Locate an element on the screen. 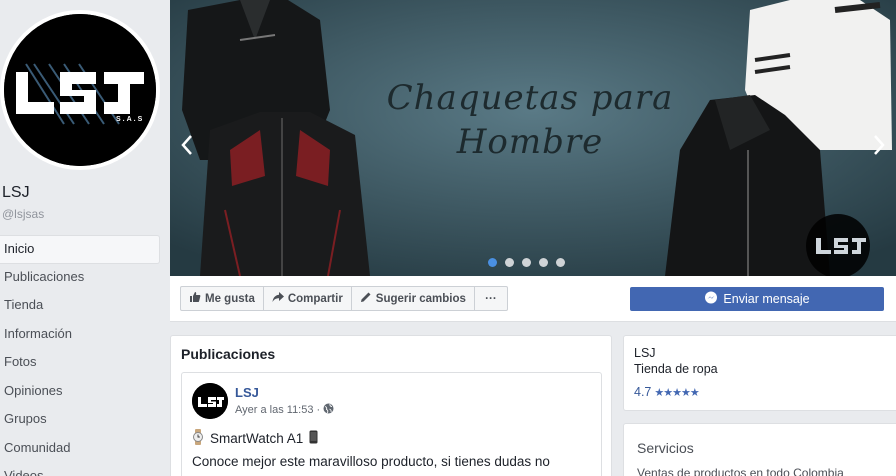  page-handle: @lsjsas is located at coordinates (23, 214).